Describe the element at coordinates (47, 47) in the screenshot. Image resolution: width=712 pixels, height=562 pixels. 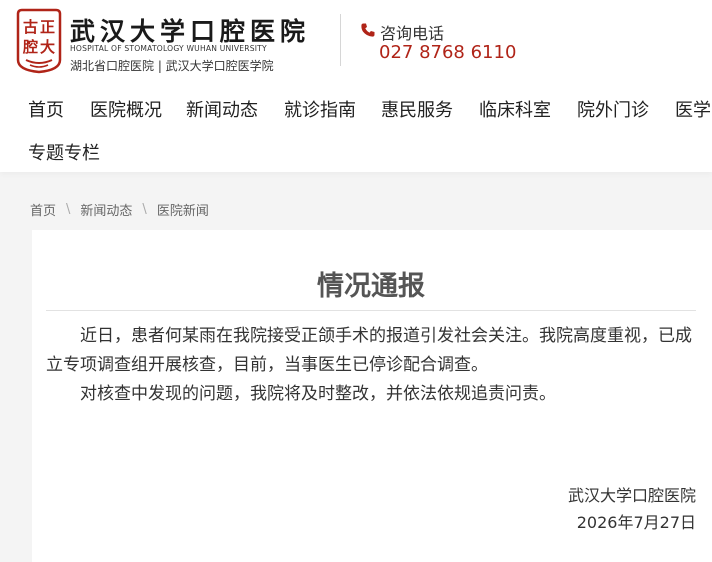
I see `svg-text: 大` at that location.